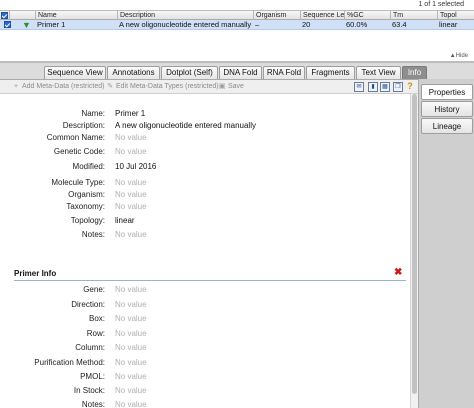  What do you see at coordinates (7, 24) in the screenshot?
I see `row-checkbox` at bounding box center [7, 24].